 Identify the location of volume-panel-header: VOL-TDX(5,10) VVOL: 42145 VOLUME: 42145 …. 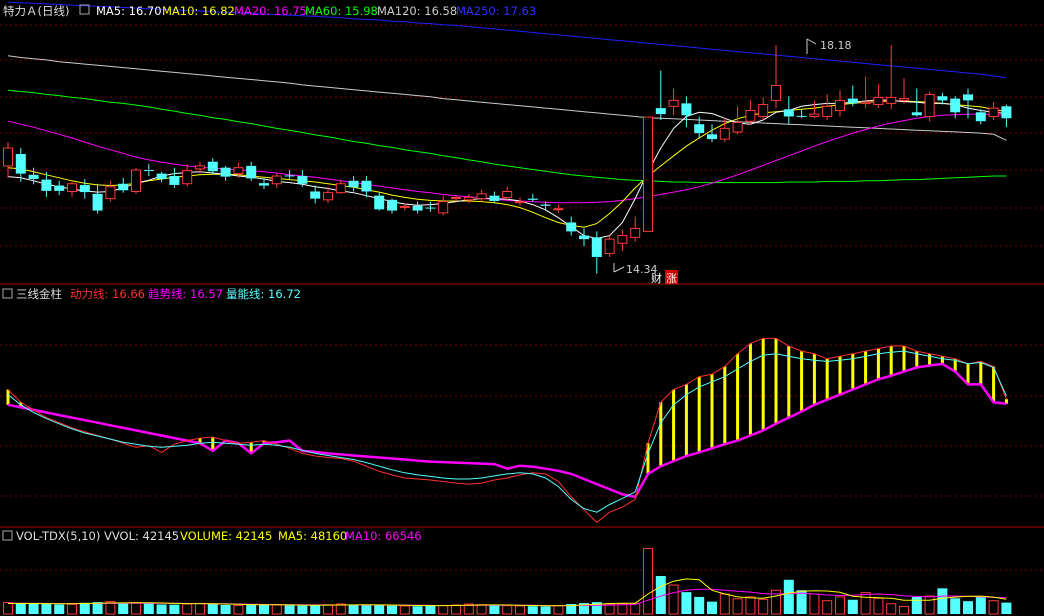
(212, 536).